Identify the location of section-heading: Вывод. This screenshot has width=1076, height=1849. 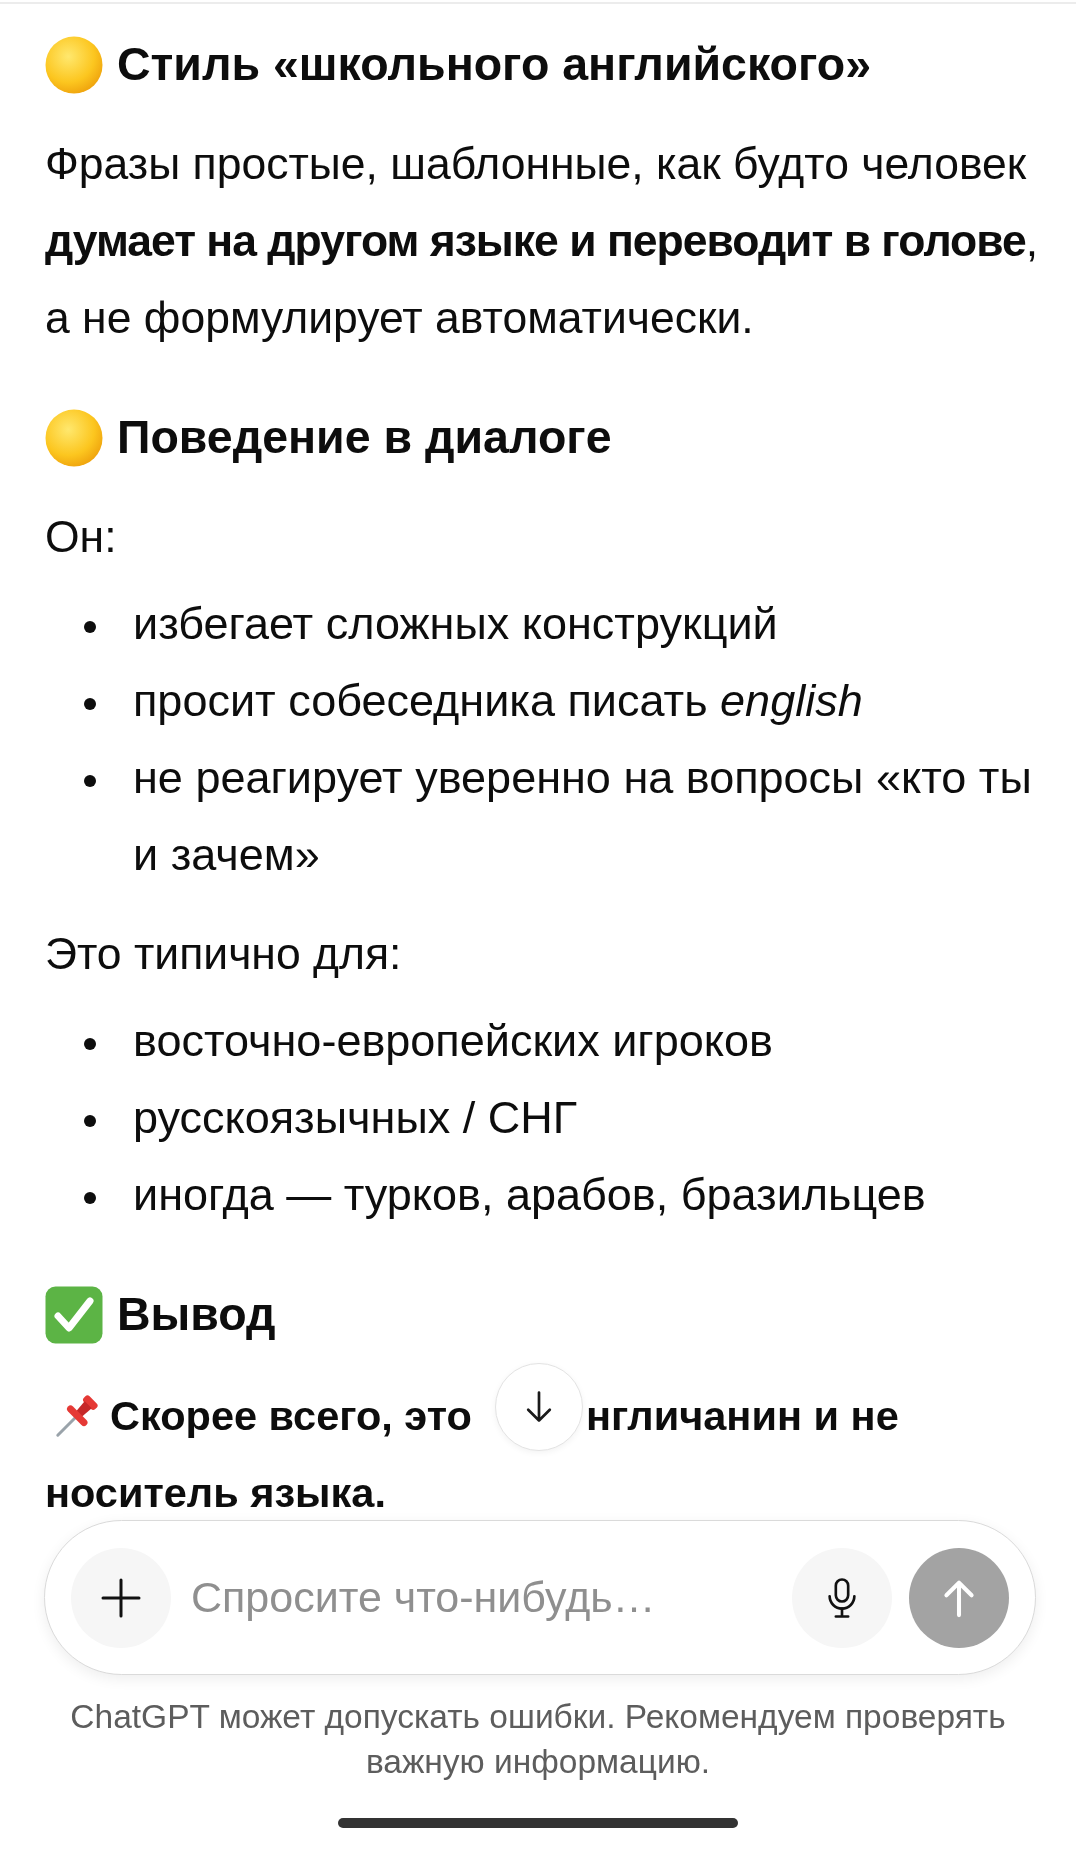
(196, 1314).